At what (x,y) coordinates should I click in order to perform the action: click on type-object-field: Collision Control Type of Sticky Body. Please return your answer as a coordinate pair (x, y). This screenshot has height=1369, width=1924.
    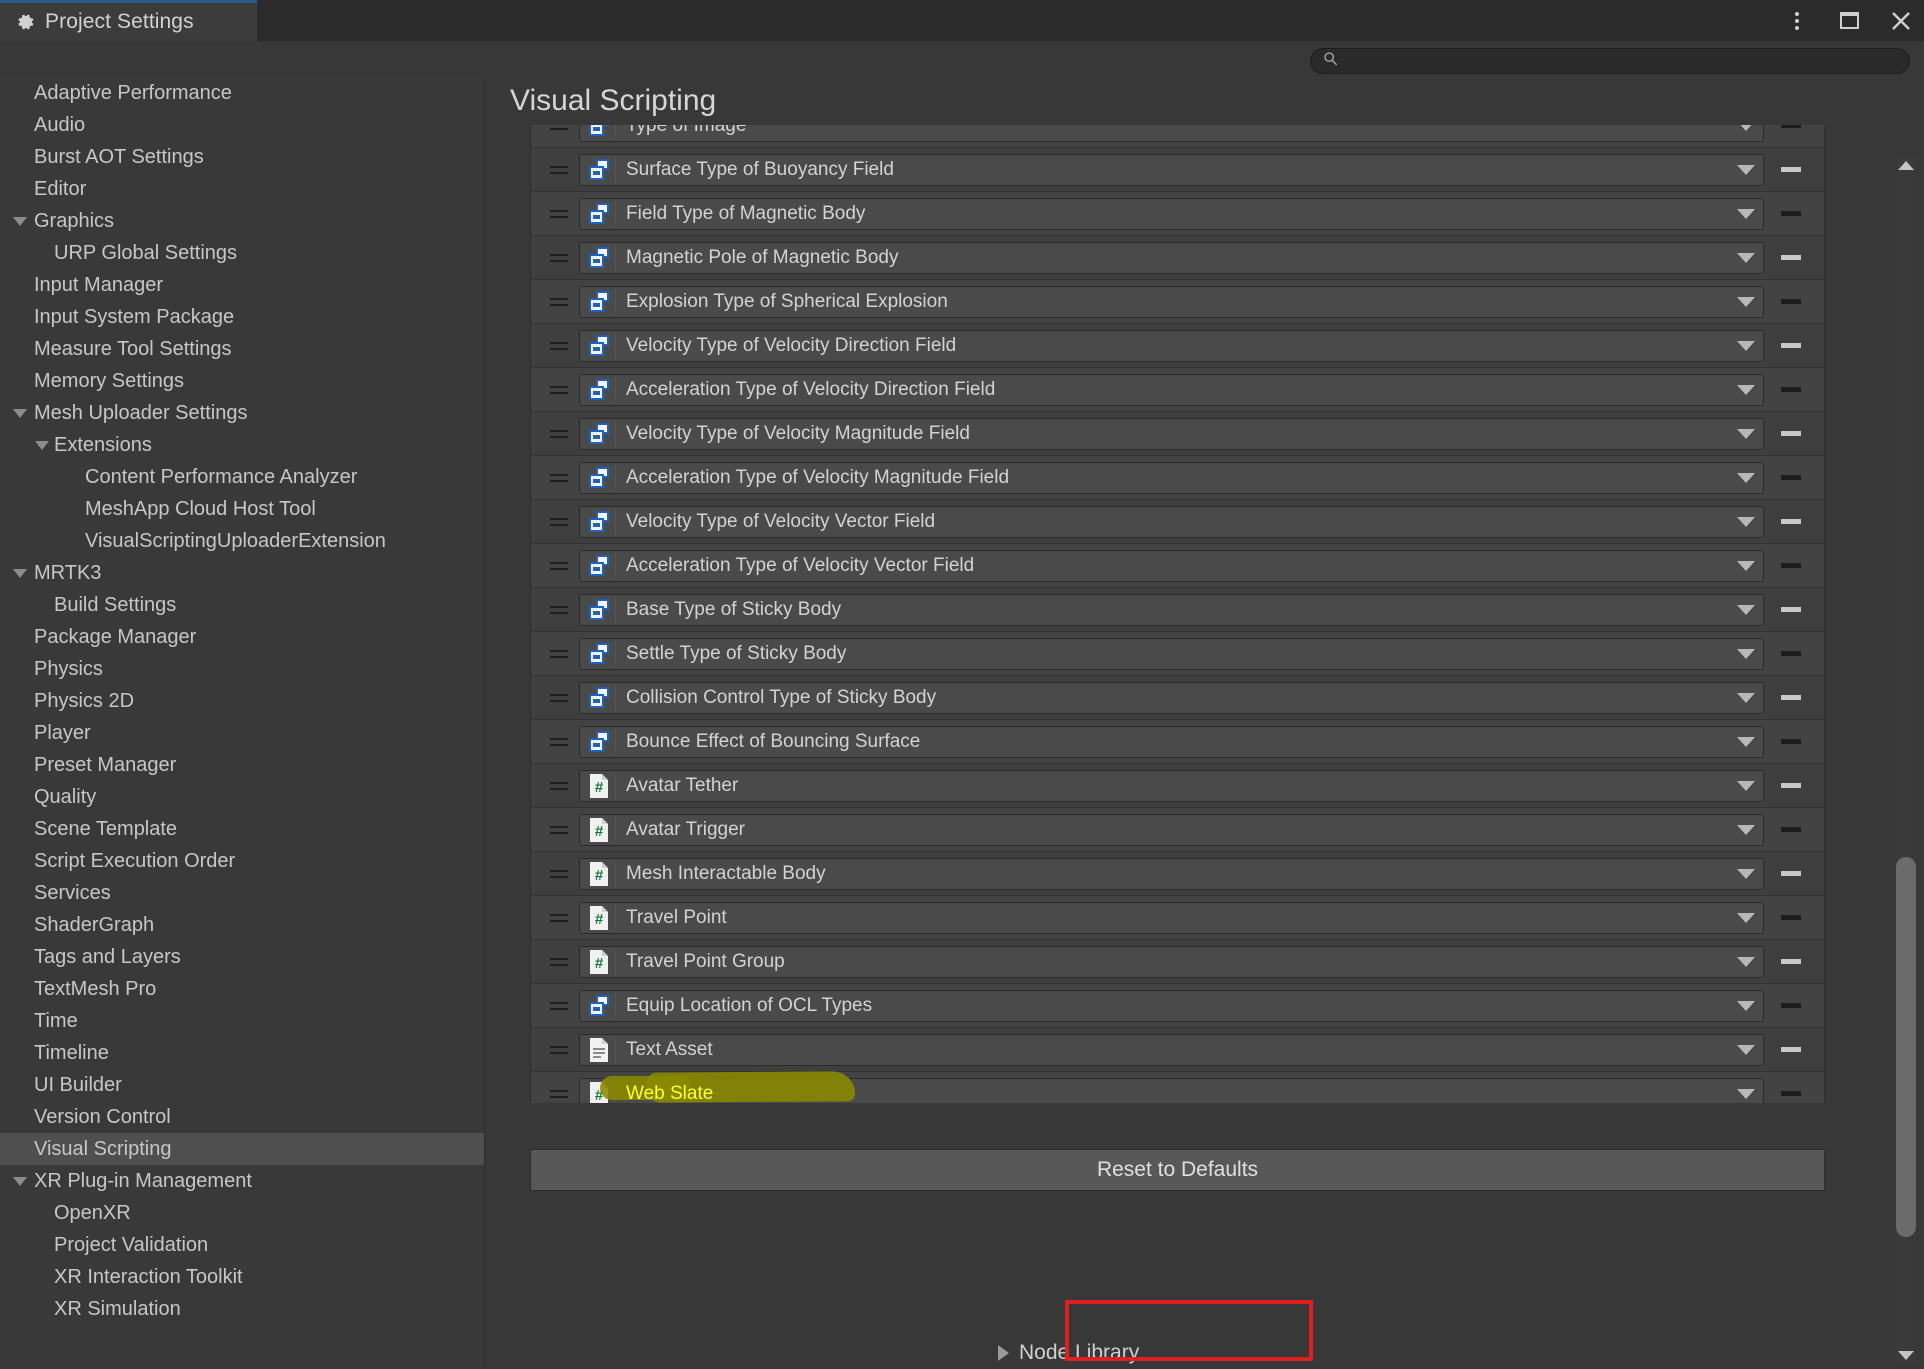
    Looking at the image, I should click on (1171, 697).